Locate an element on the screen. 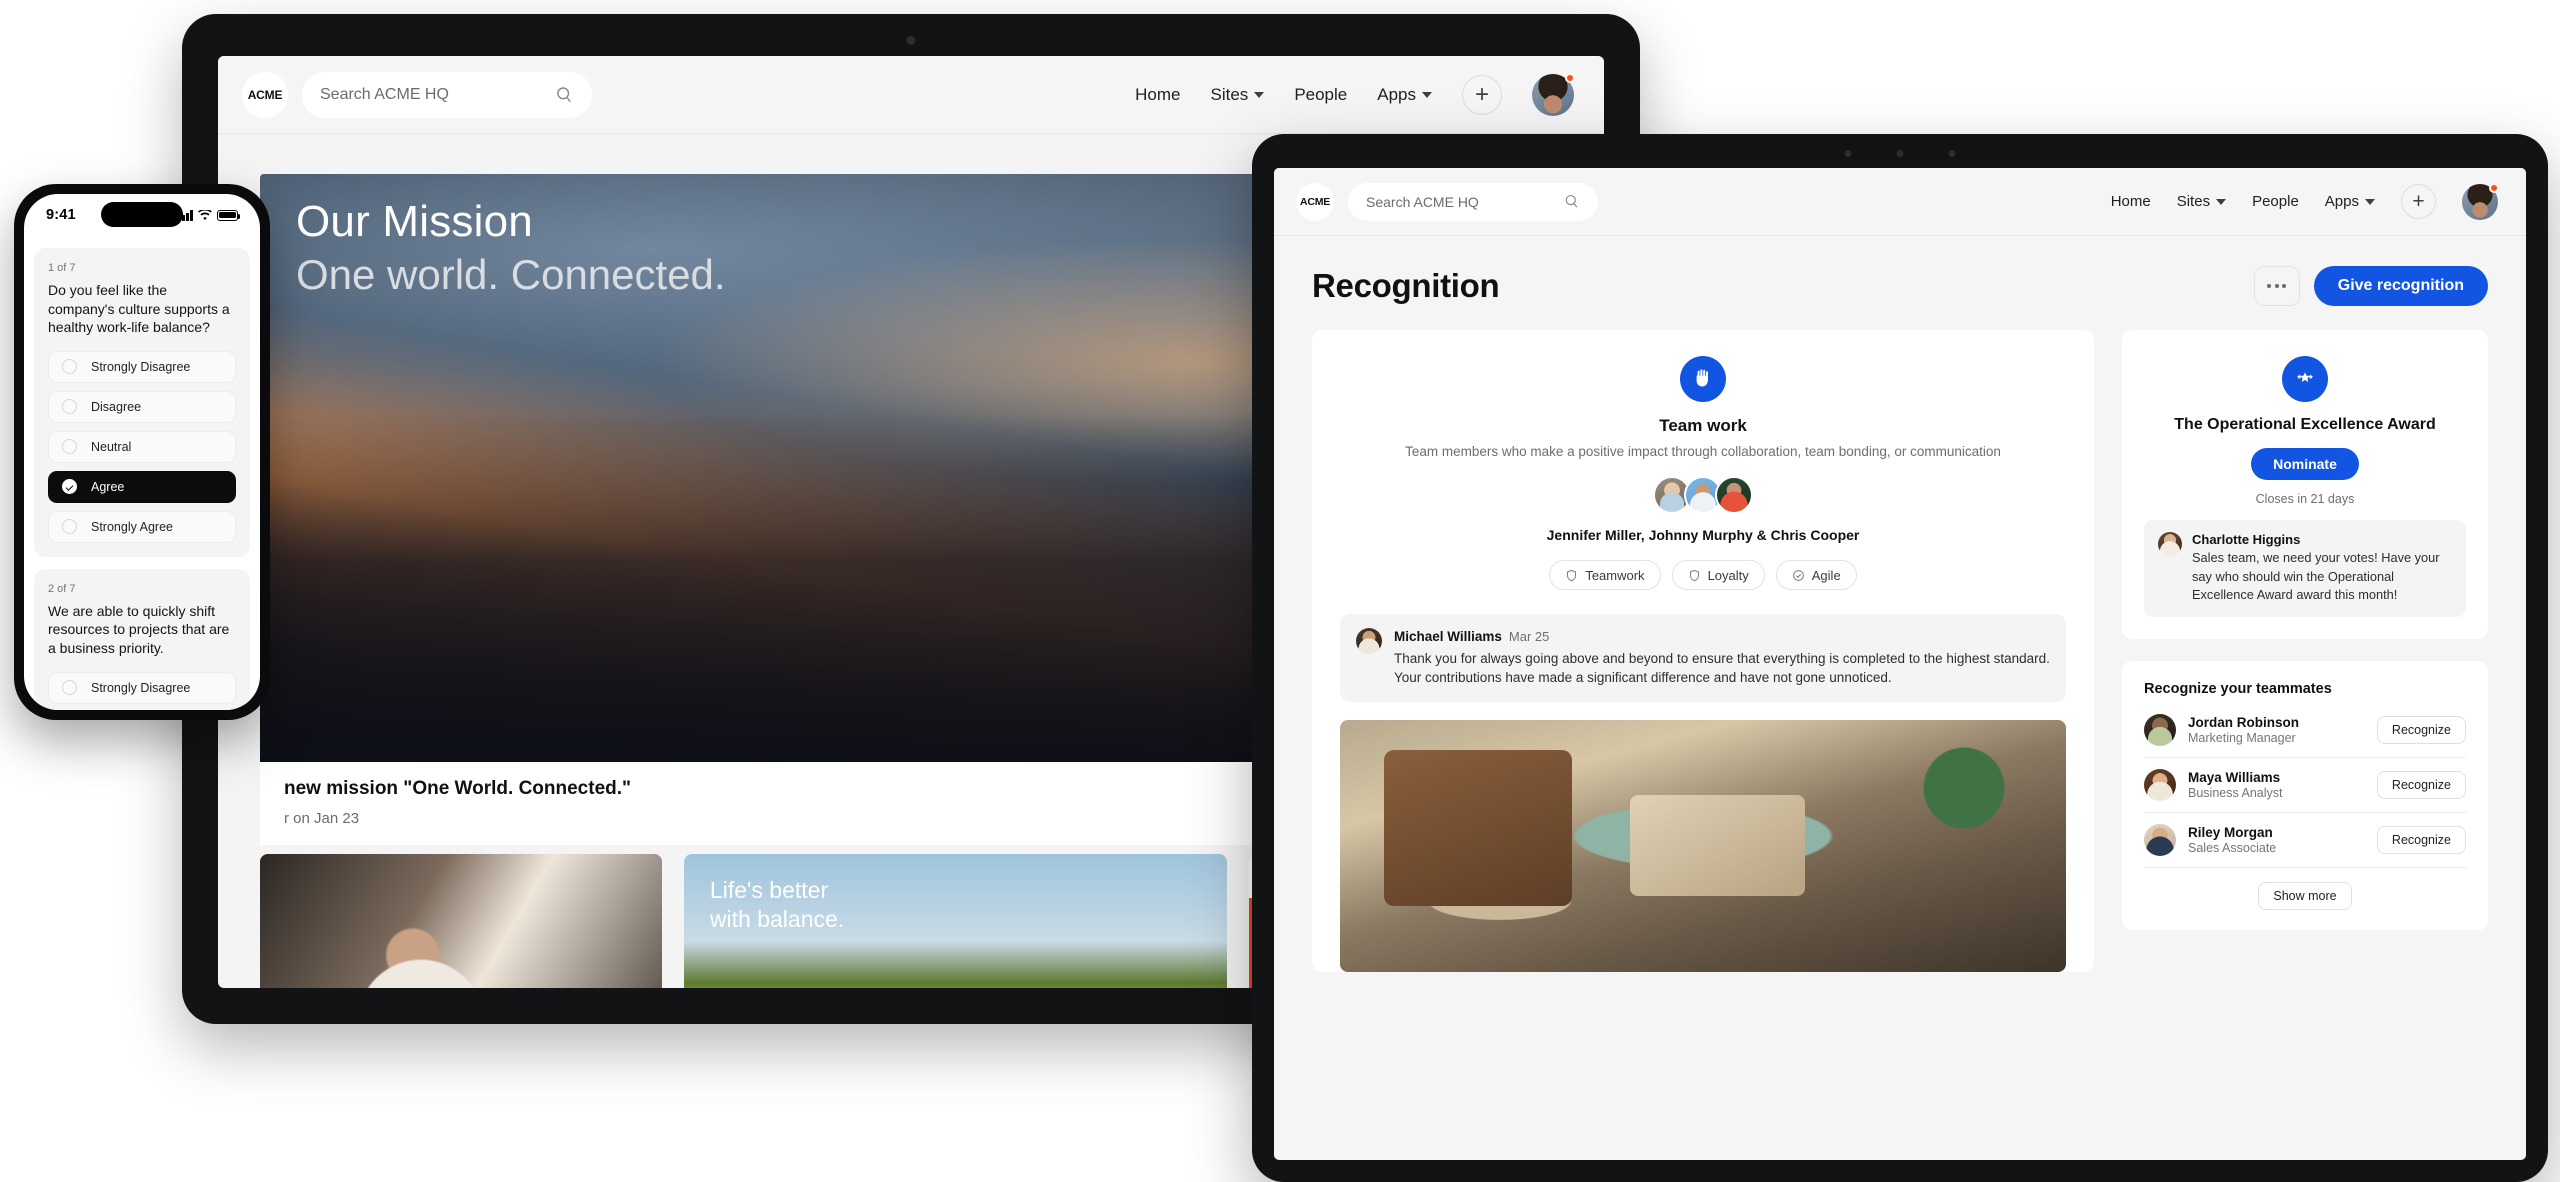 Image resolution: width=2560 pixels, height=1182 pixels. teammate-name: Riley Morgan is located at coordinates (2230, 832).